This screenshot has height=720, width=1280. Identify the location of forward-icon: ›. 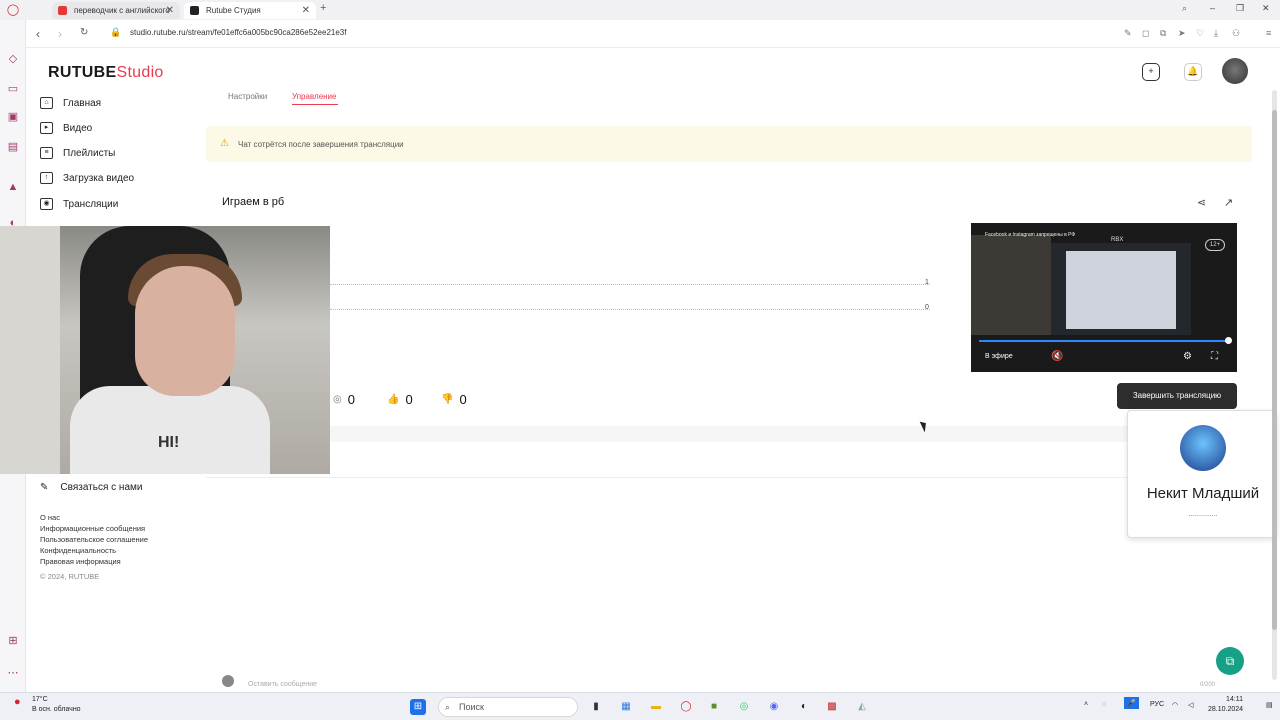
(60, 34).